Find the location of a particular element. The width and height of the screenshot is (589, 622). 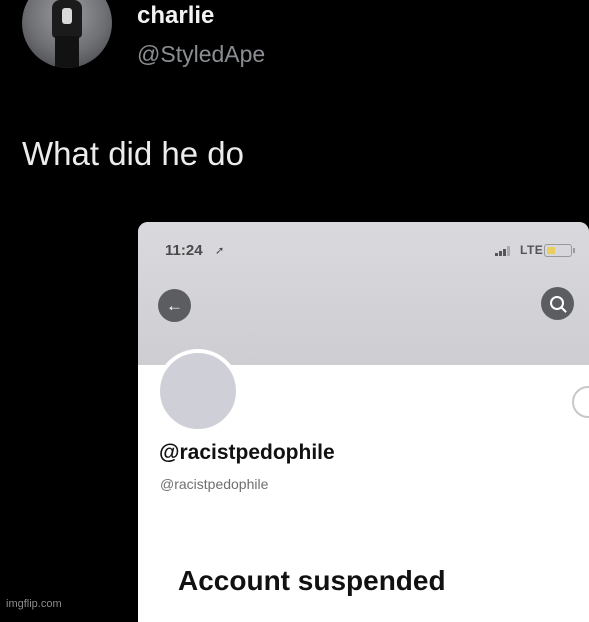

battery-icon is located at coordinates (559, 250).